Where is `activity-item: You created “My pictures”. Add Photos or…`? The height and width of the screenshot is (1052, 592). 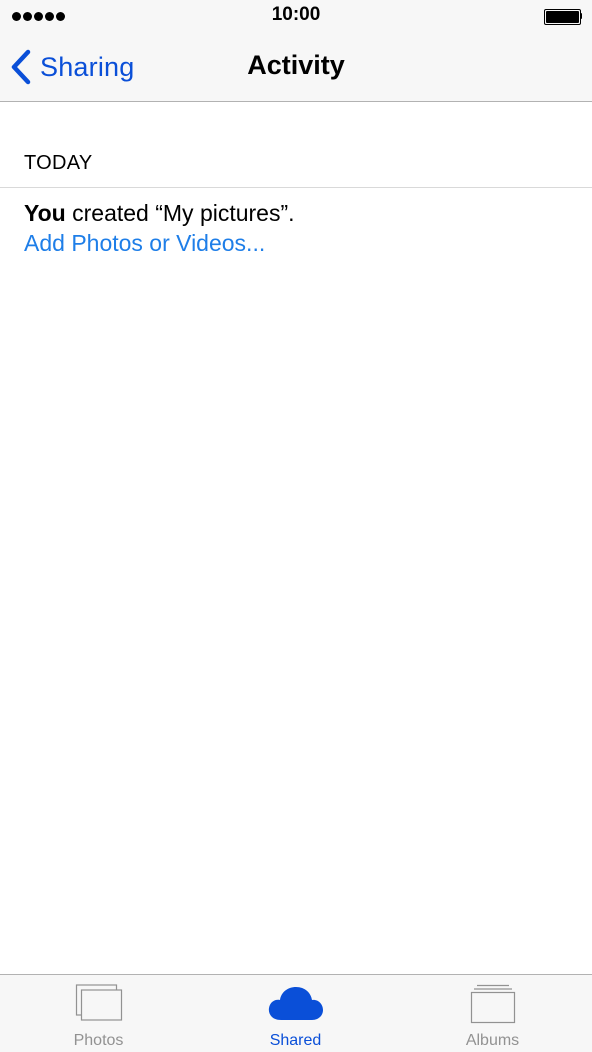
activity-item: You created “My pictures”. Add Photos or… is located at coordinates (299, 228).